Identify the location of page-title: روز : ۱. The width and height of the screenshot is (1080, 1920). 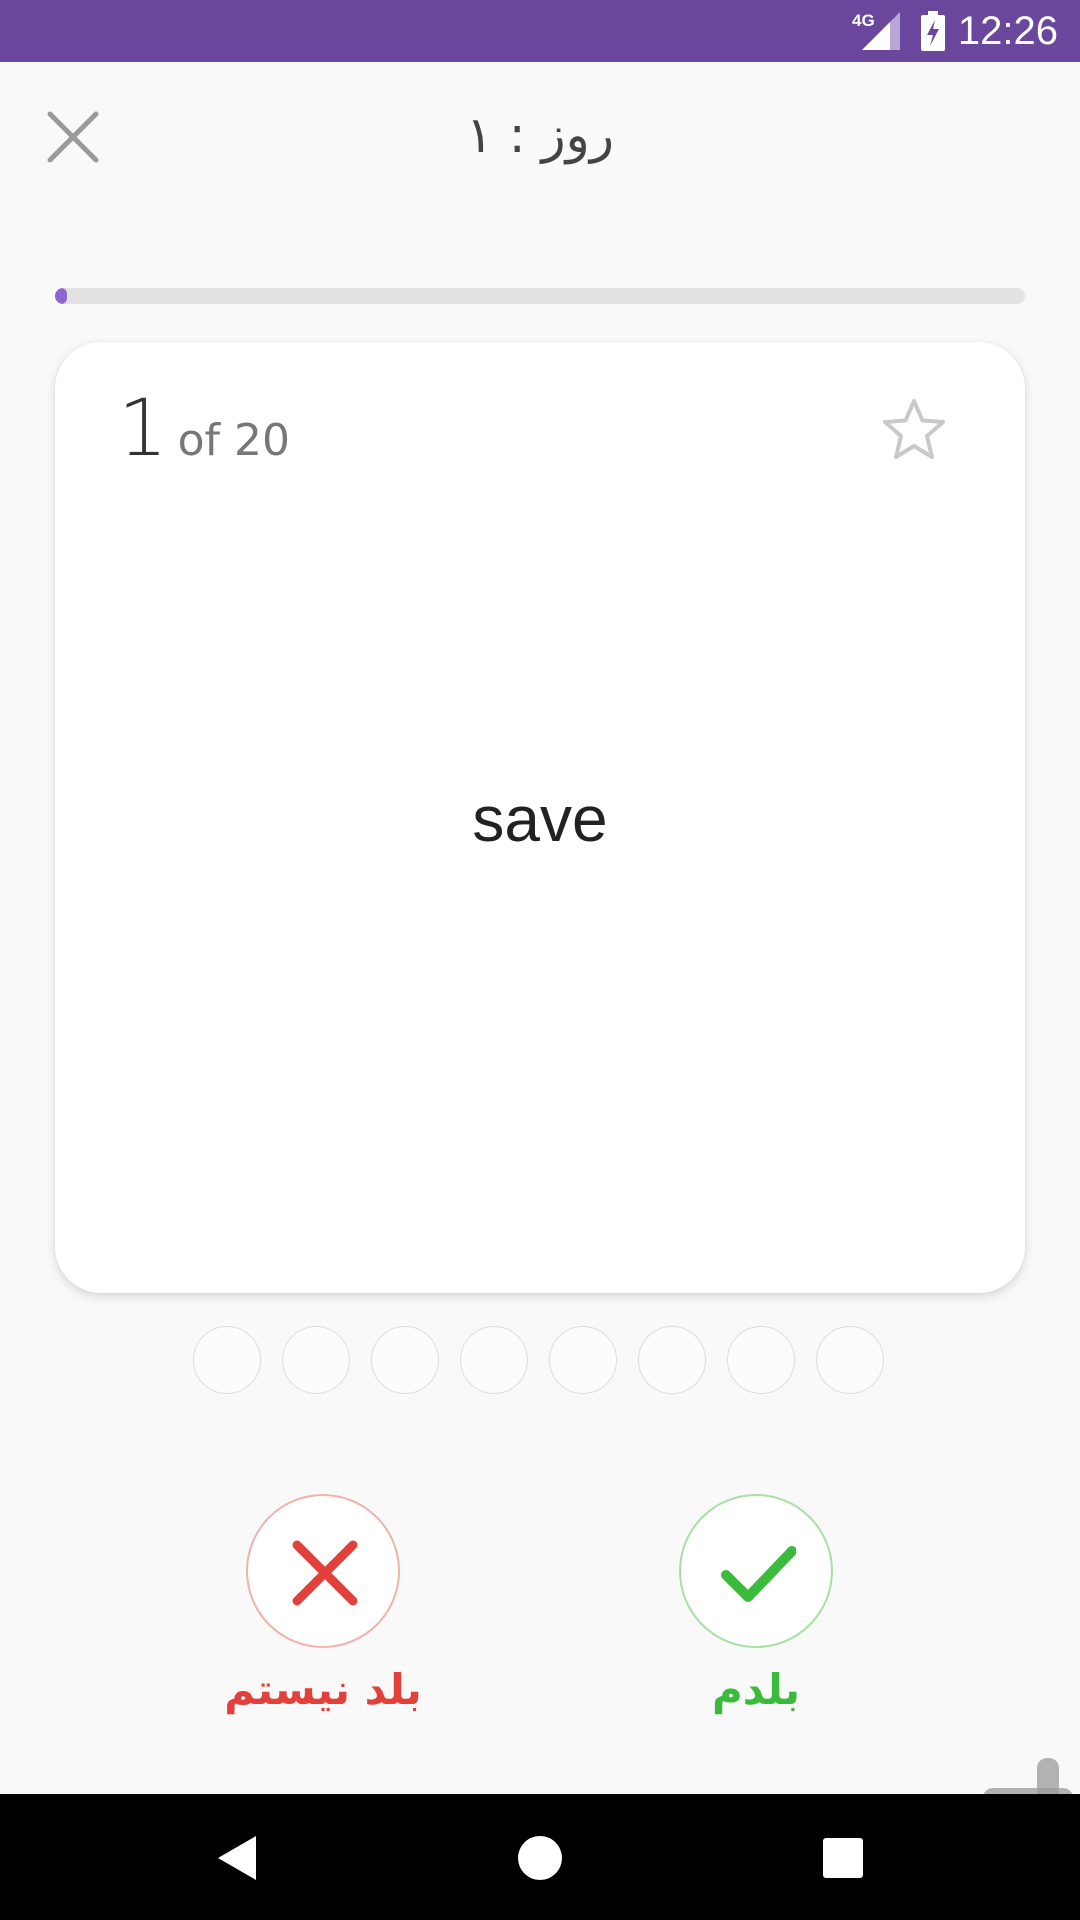
(540, 135).